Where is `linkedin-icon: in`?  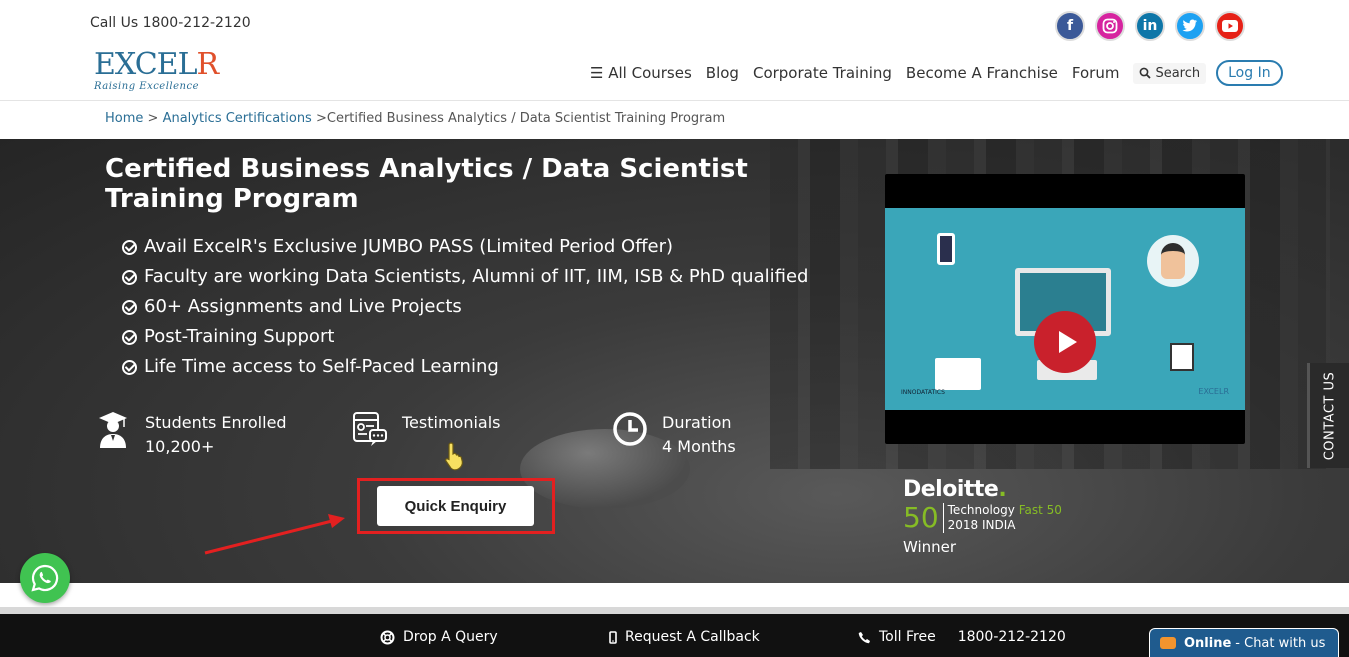 linkedin-icon: in is located at coordinates (1150, 26).